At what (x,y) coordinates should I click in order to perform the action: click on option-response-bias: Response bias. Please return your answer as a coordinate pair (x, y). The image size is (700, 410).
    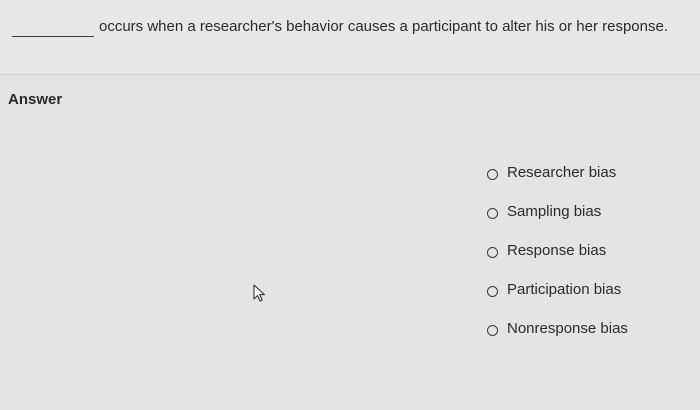
    Looking at the image, I should click on (587, 261).